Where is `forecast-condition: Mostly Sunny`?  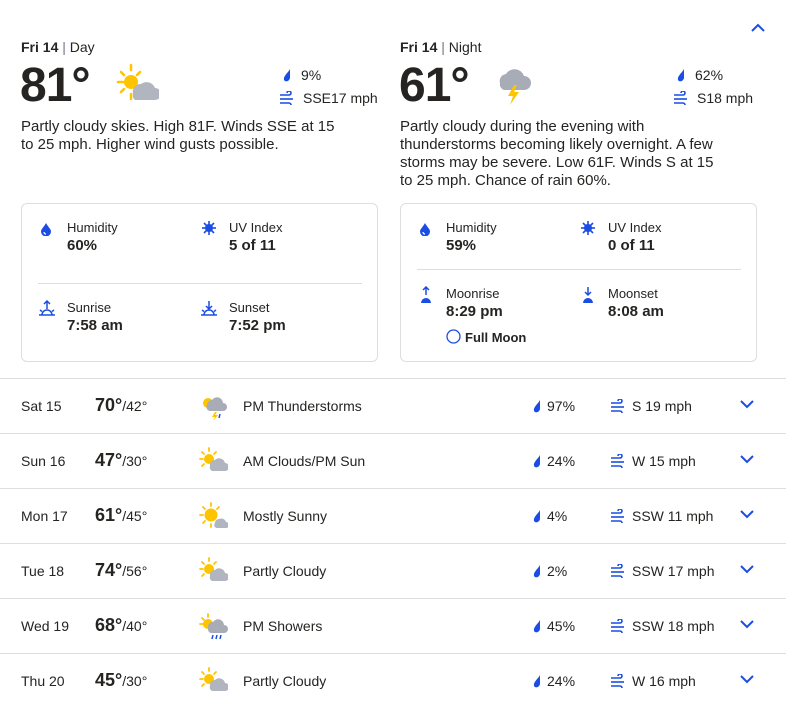
forecast-condition: Mostly Sunny is located at coordinates (285, 516).